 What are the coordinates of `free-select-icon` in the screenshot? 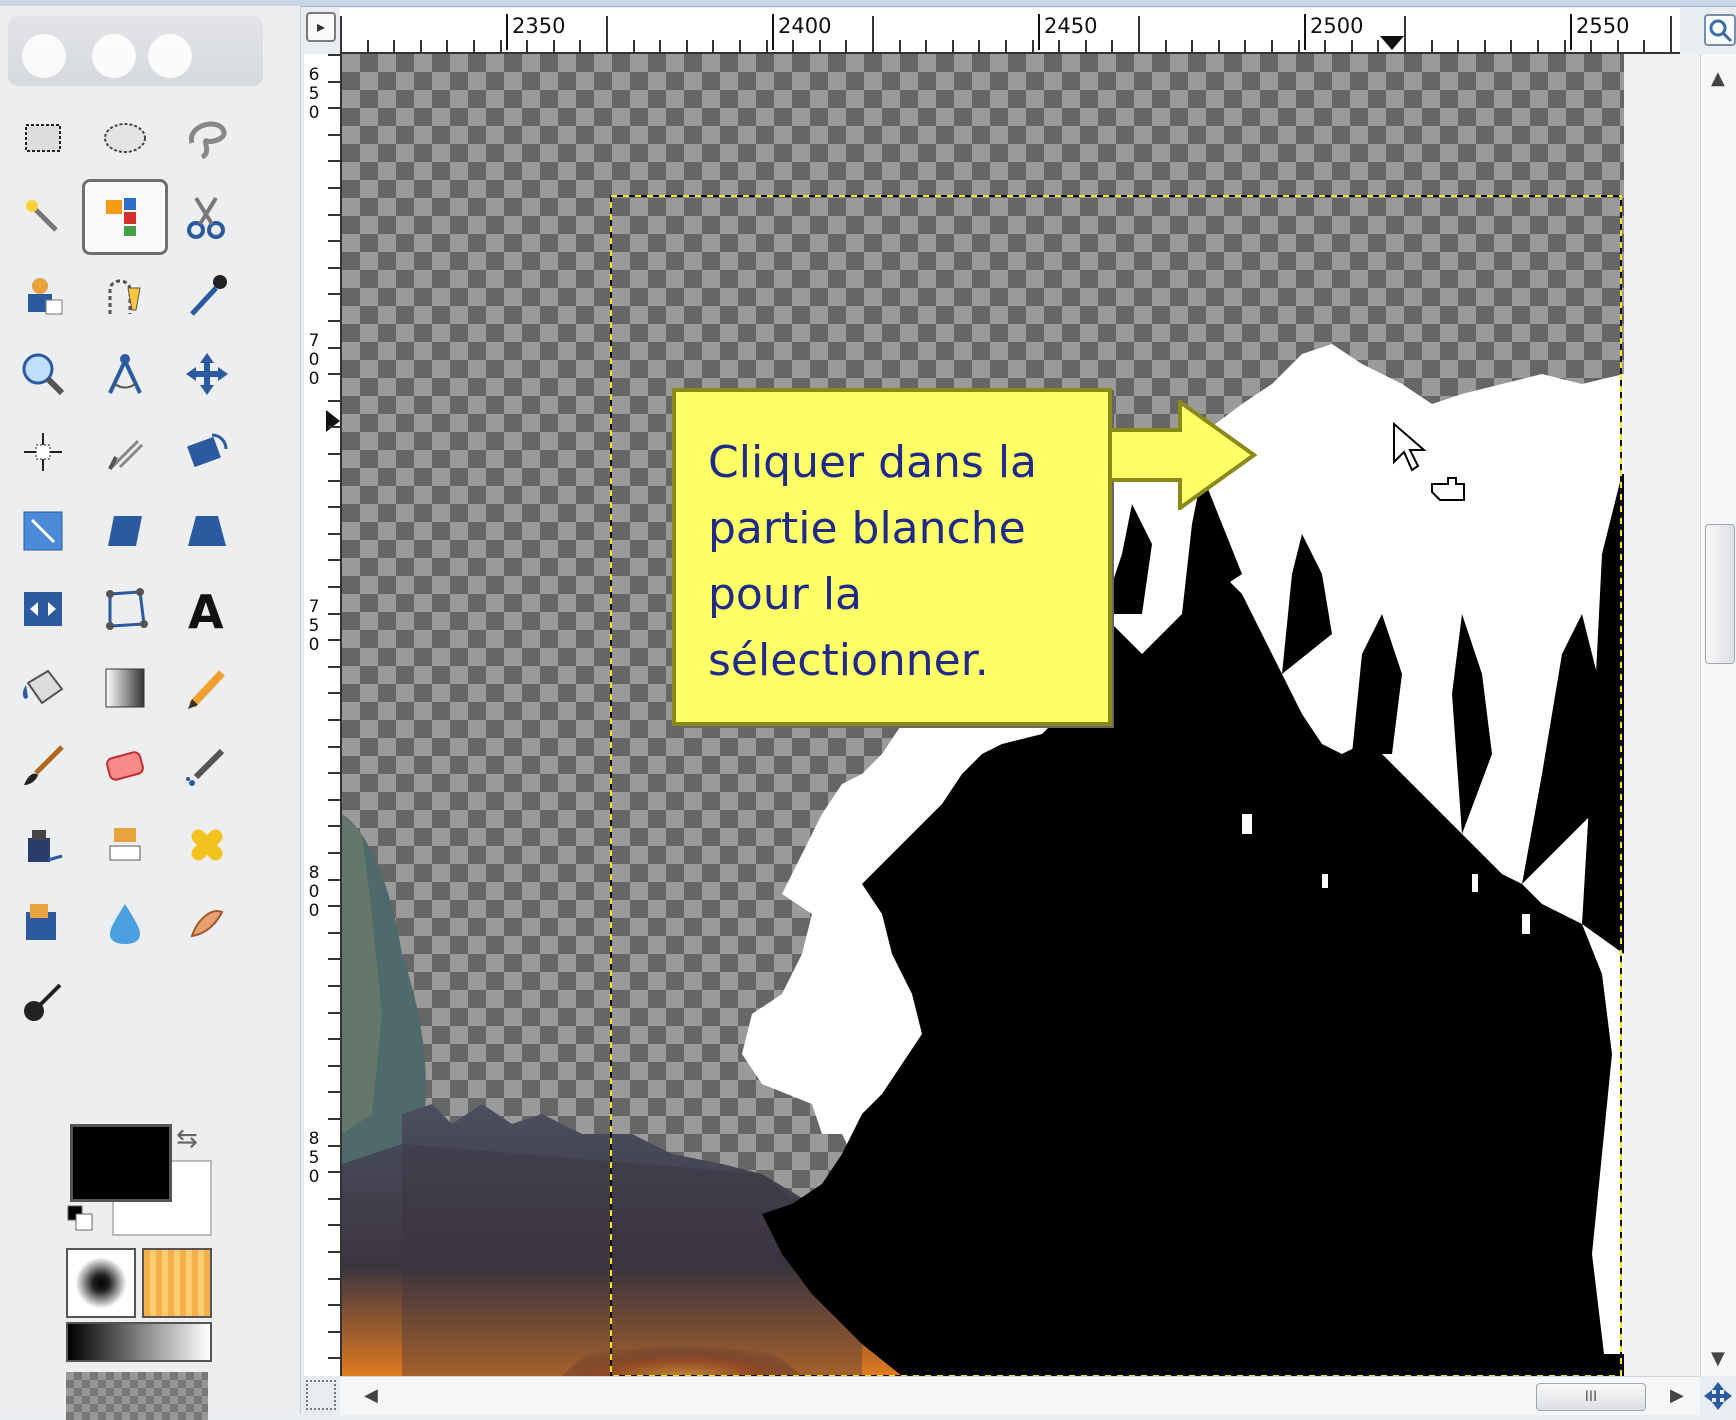 It's located at (207, 138).